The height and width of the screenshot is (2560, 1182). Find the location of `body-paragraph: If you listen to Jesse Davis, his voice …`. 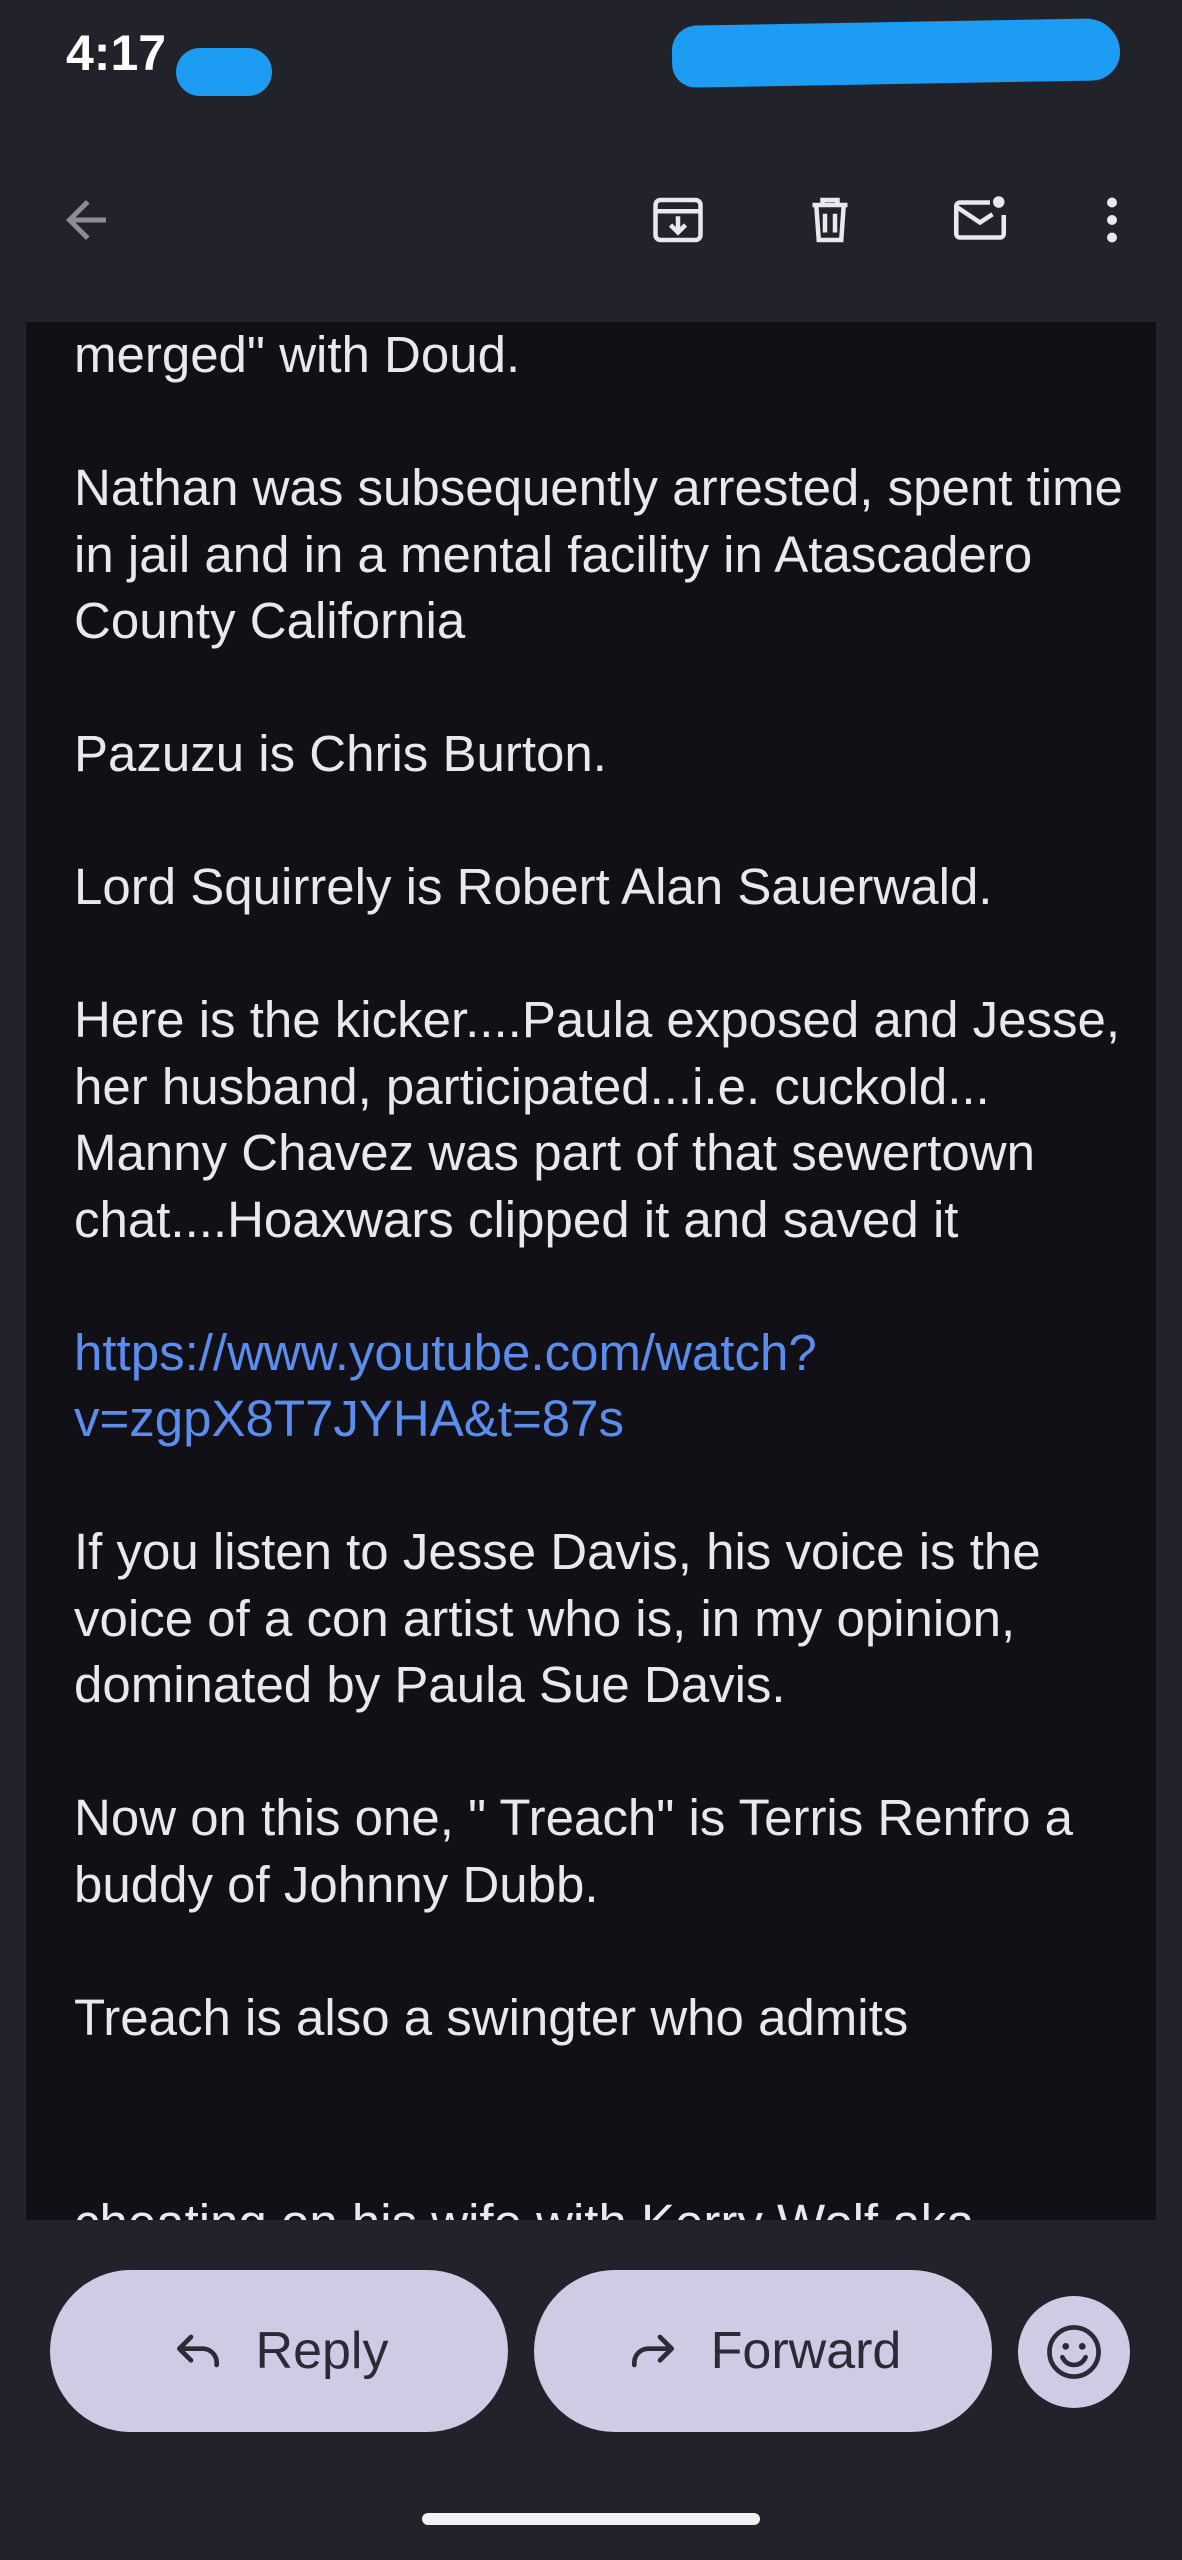

body-paragraph: If you listen to Jesse Davis, his voice … is located at coordinates (557, 1618).